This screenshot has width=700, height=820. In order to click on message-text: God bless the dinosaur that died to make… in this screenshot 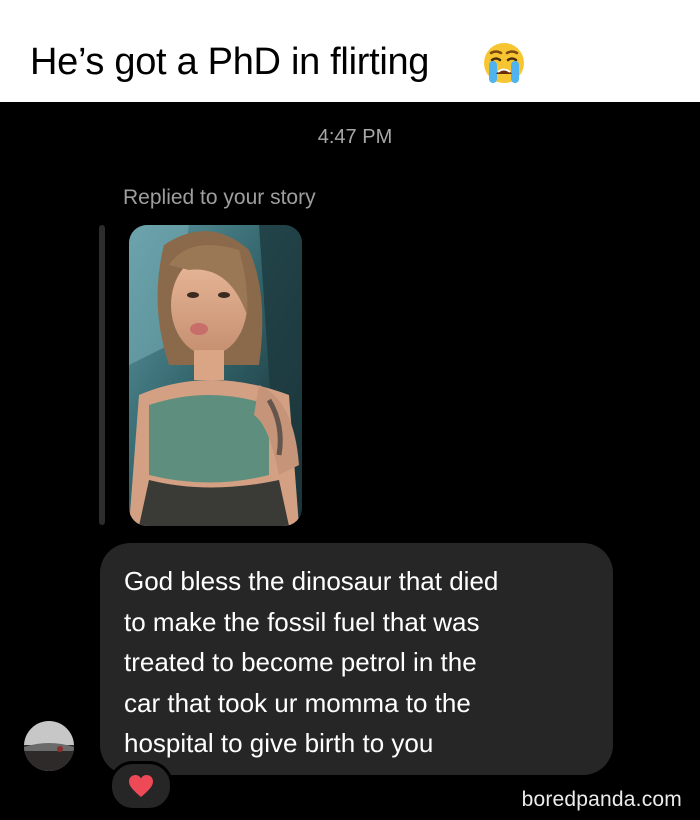, I will do `click(311, 662)`.